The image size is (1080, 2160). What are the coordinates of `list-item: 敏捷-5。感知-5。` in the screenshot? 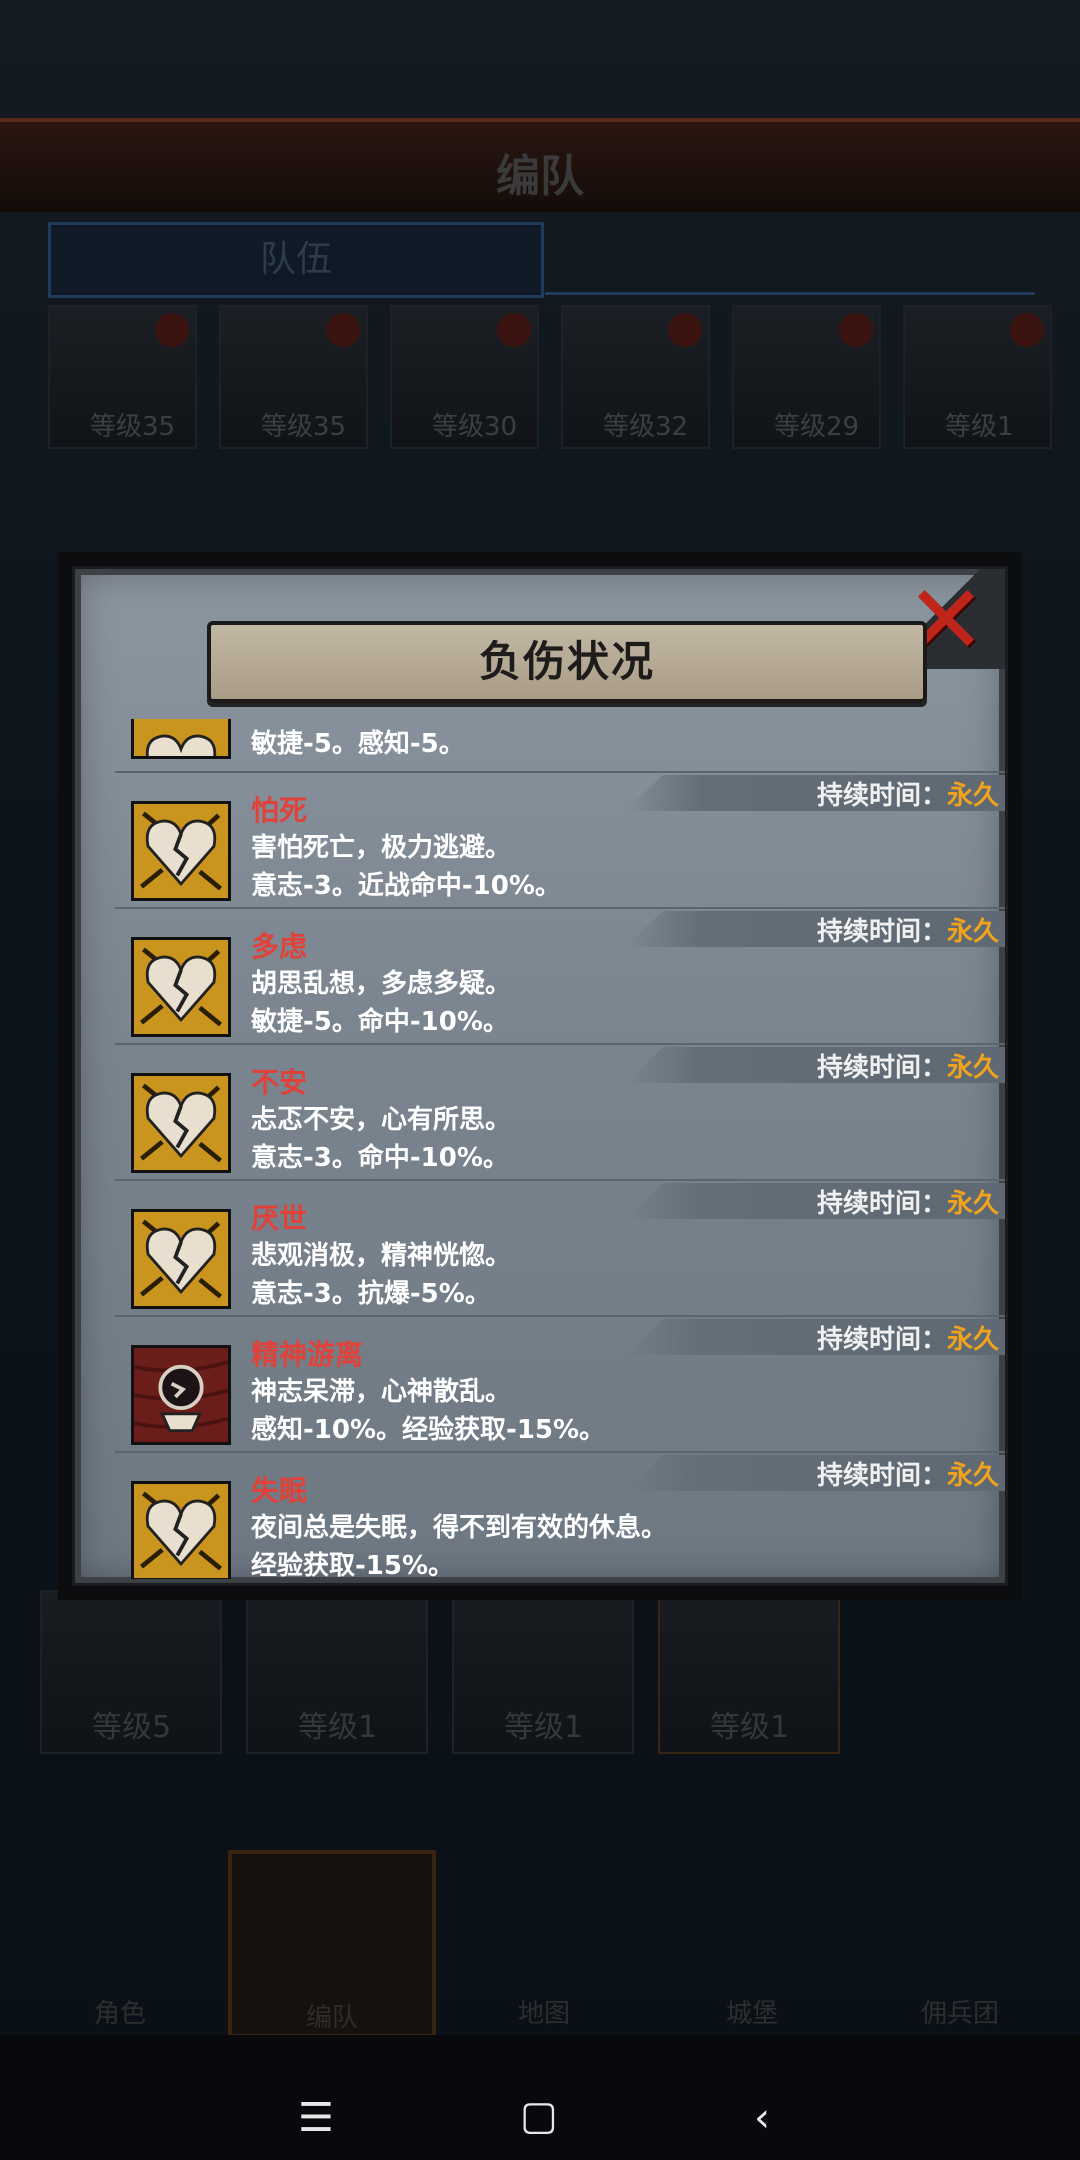 It's located at (560, 746).